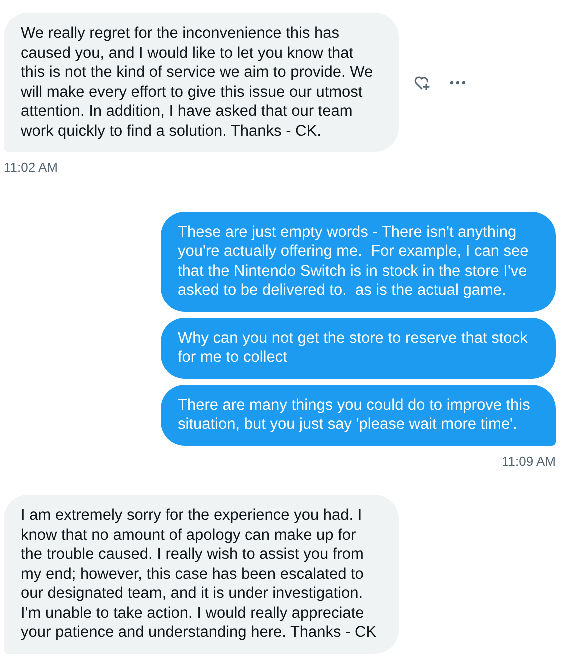  Describe the element at coordinates (529, 461) in the screenshot. I see `timestamp: 11:09 AM` at that location.